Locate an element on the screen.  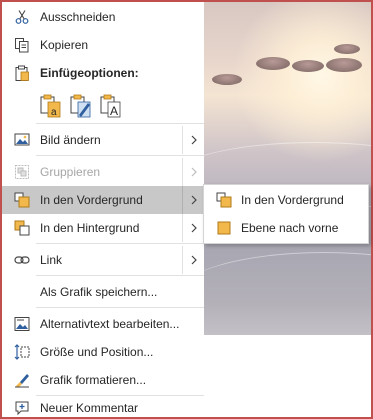
cut-menu-item: Ausschneiden is located at coordinates (103, 17).